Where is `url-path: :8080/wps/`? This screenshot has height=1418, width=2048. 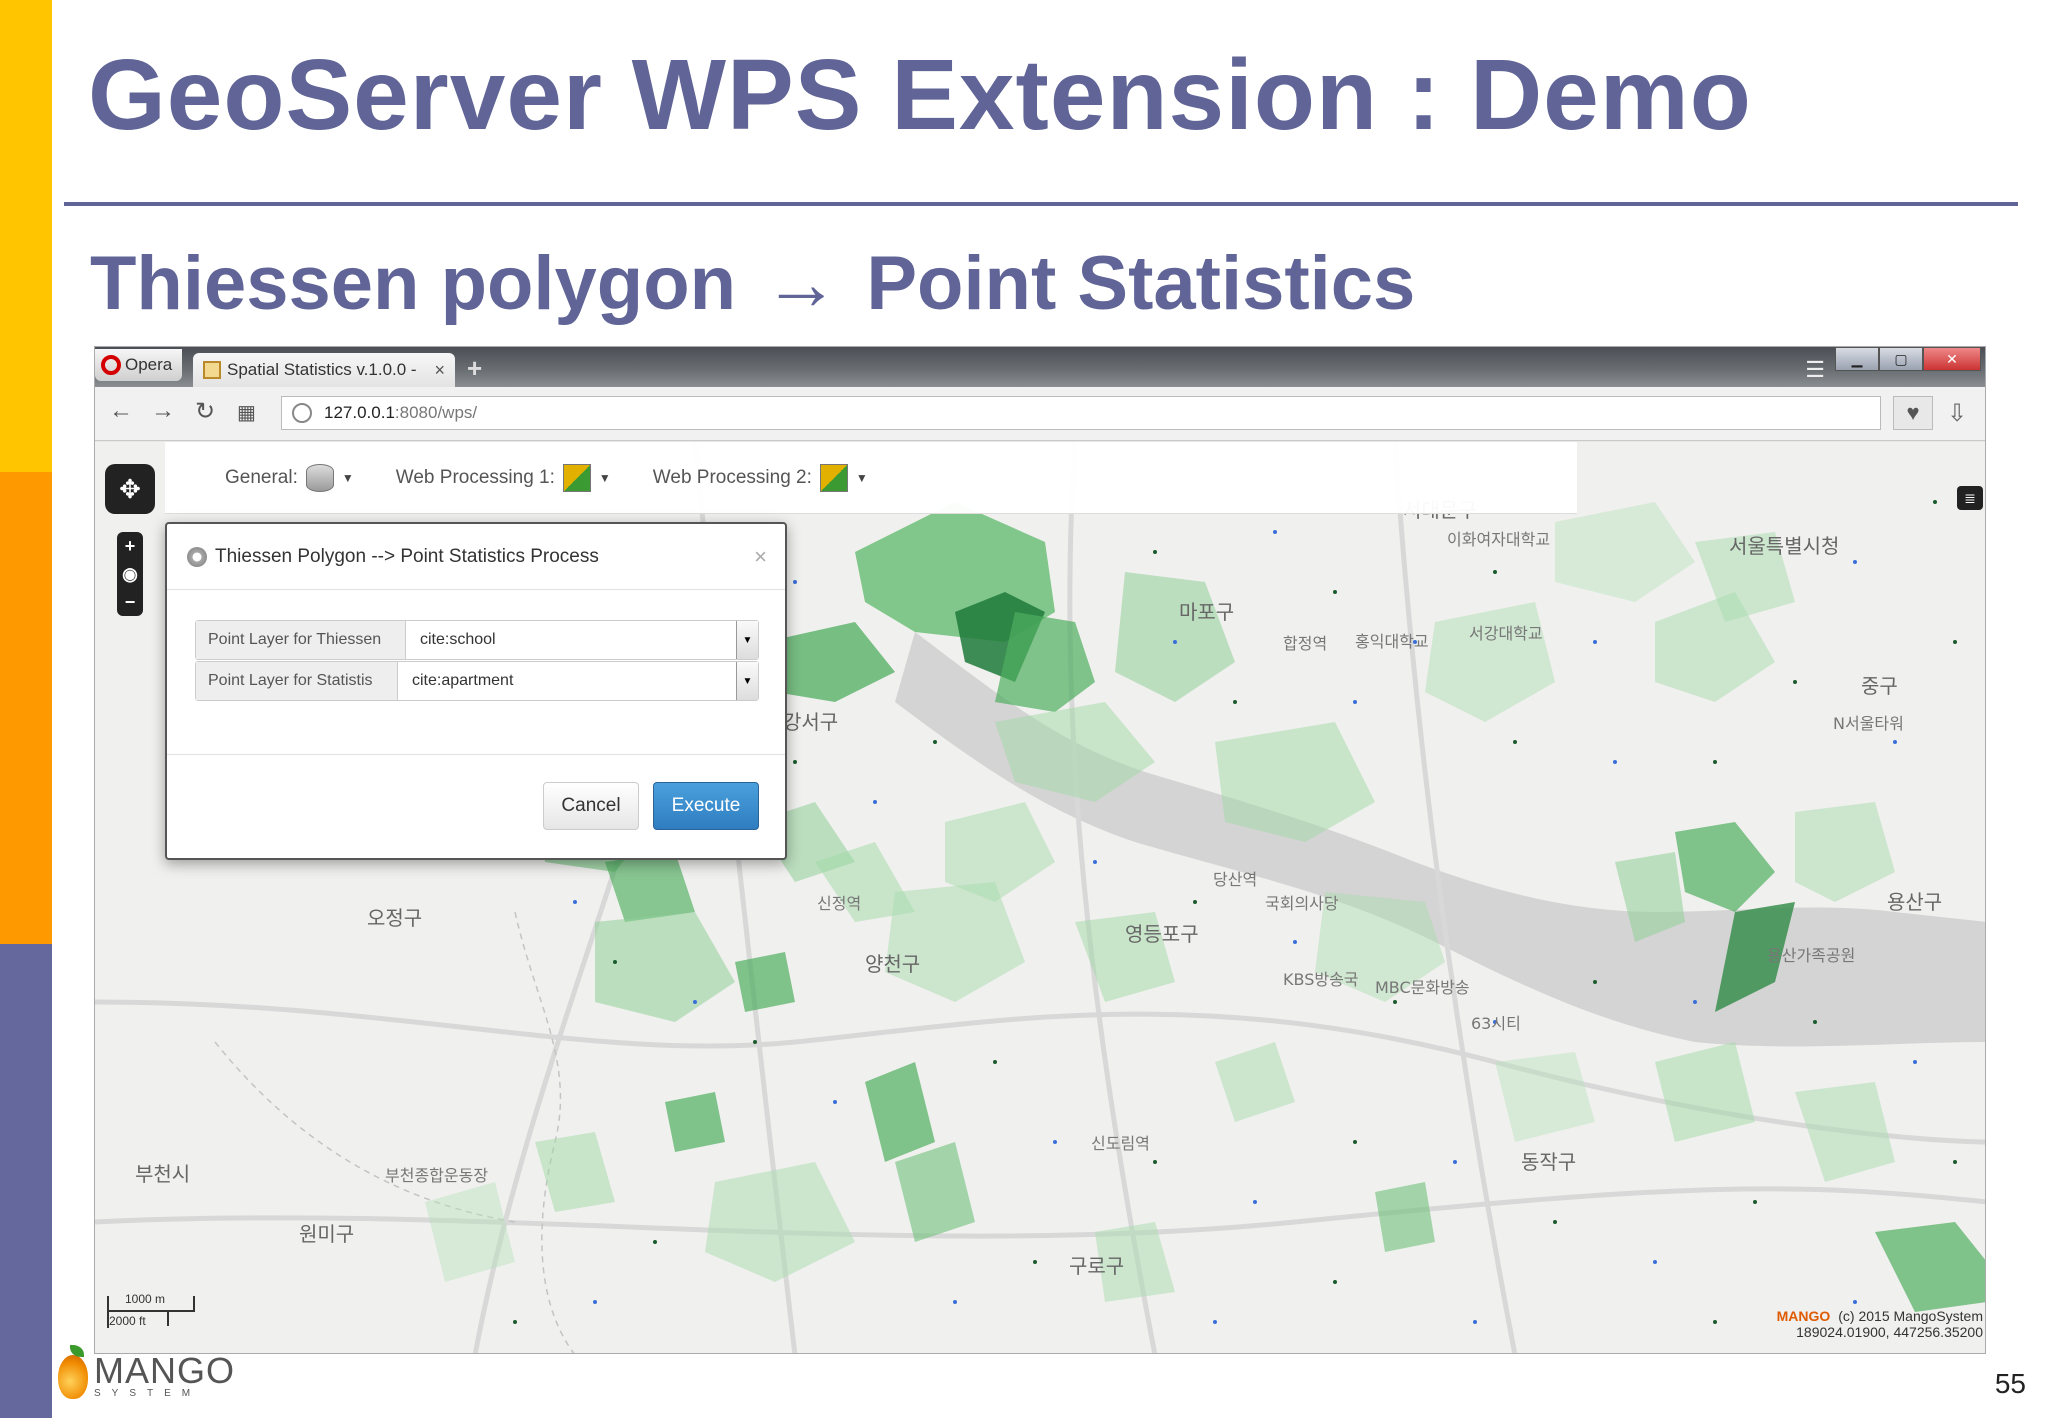
url-path: :8080/wps/ is located at coordinates (436, 412).